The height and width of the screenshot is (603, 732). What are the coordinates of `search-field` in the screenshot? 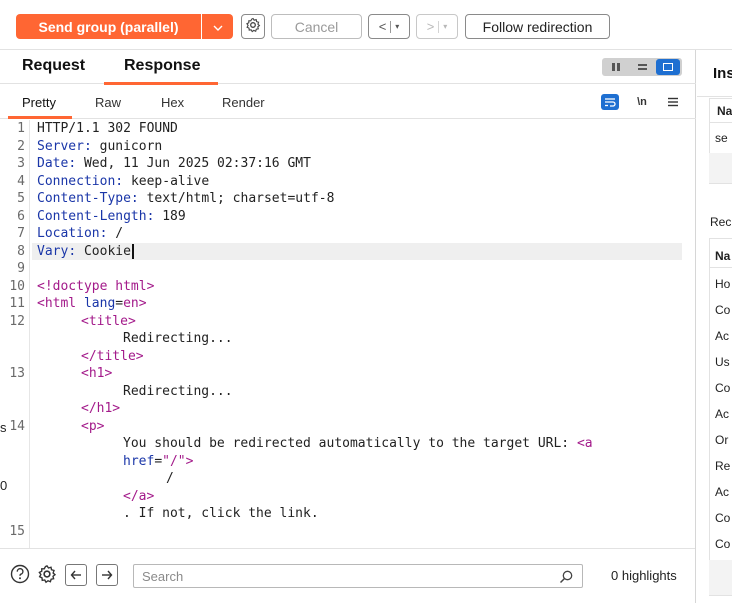 It's located at (358, 576).